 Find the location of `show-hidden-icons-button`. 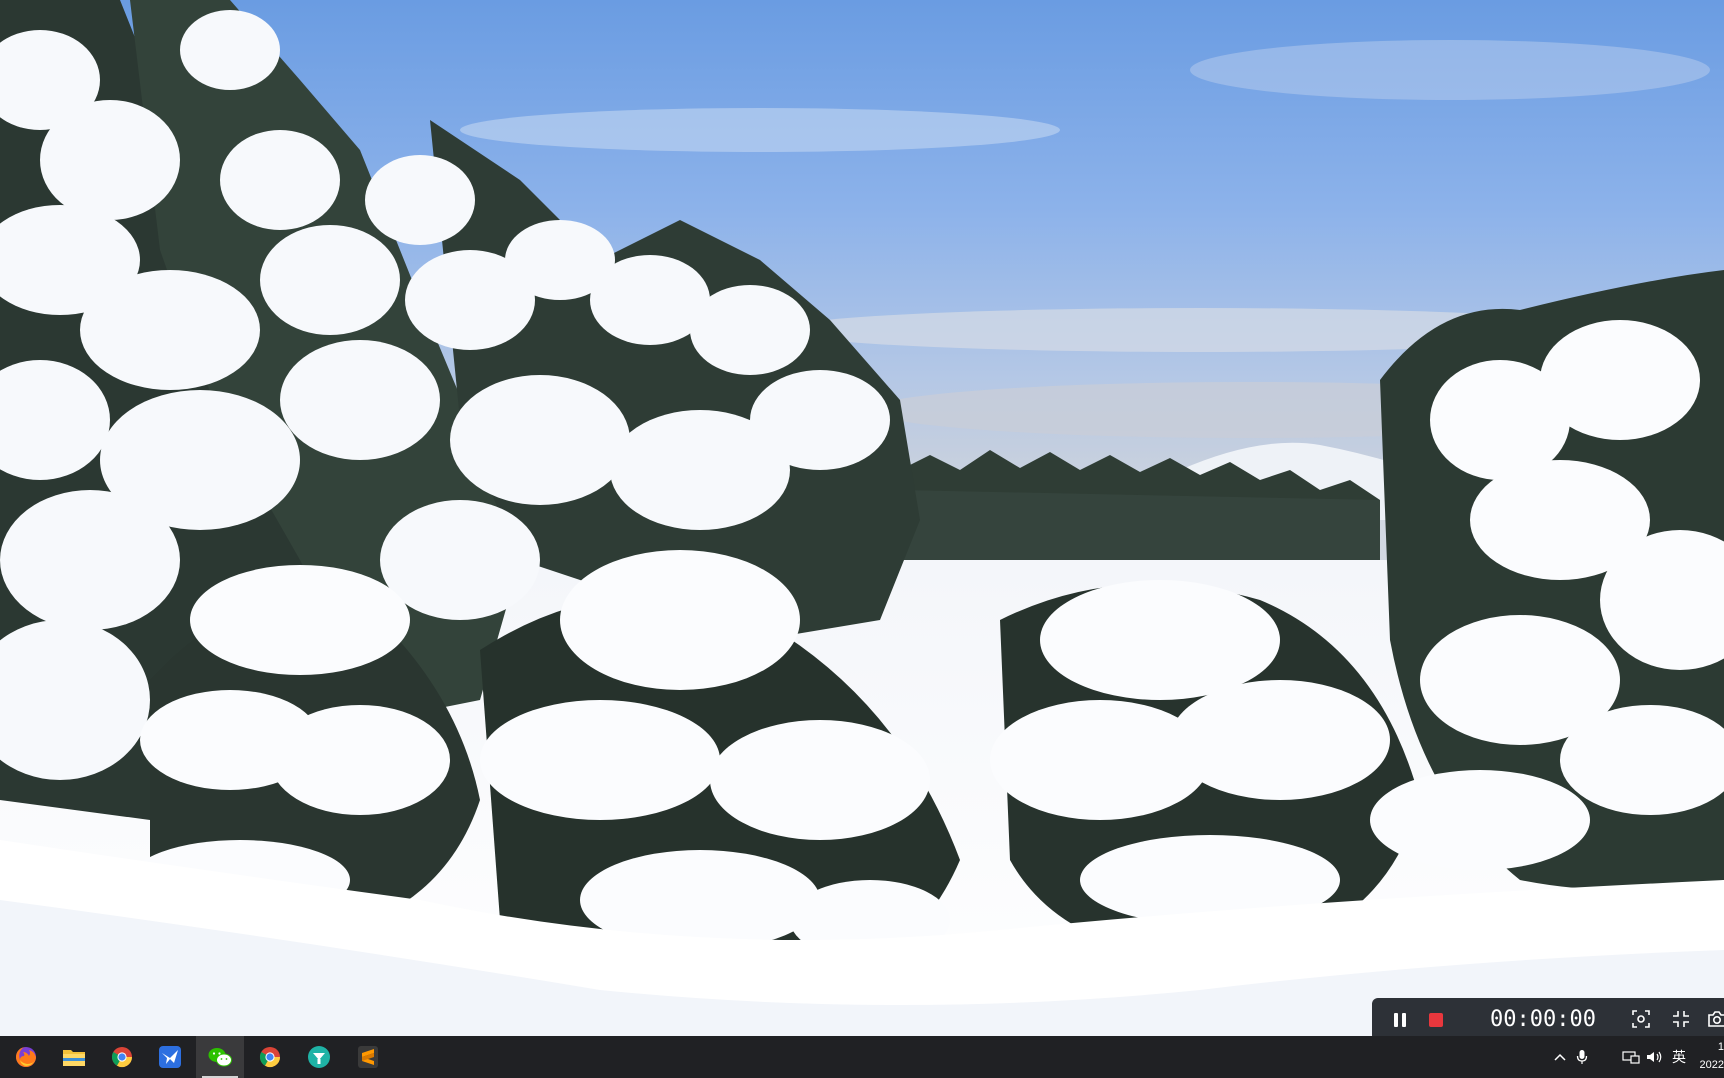

show-hidden-icons-button is located at coordinates (1560, 1057).